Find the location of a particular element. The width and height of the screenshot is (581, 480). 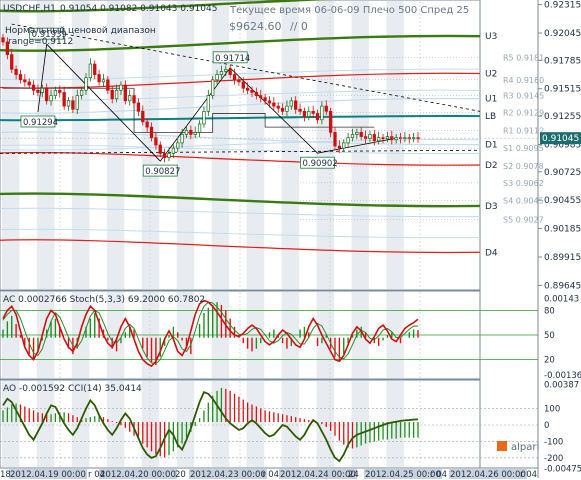

ohlc-readout: 0.91054 0.91082 0.91043 0.91045 is located at coordinates (138, 9).